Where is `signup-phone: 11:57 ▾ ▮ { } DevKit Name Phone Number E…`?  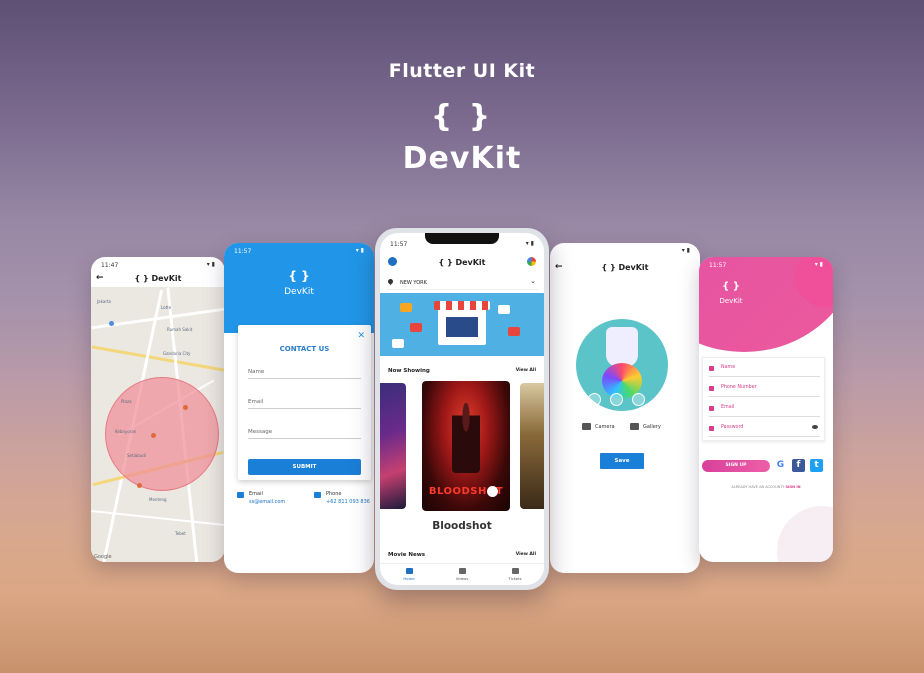 signup-phone: 11:57 ▾ ▮ { } DevKit Name Phone Number E… is located at coordinates (766, 409).